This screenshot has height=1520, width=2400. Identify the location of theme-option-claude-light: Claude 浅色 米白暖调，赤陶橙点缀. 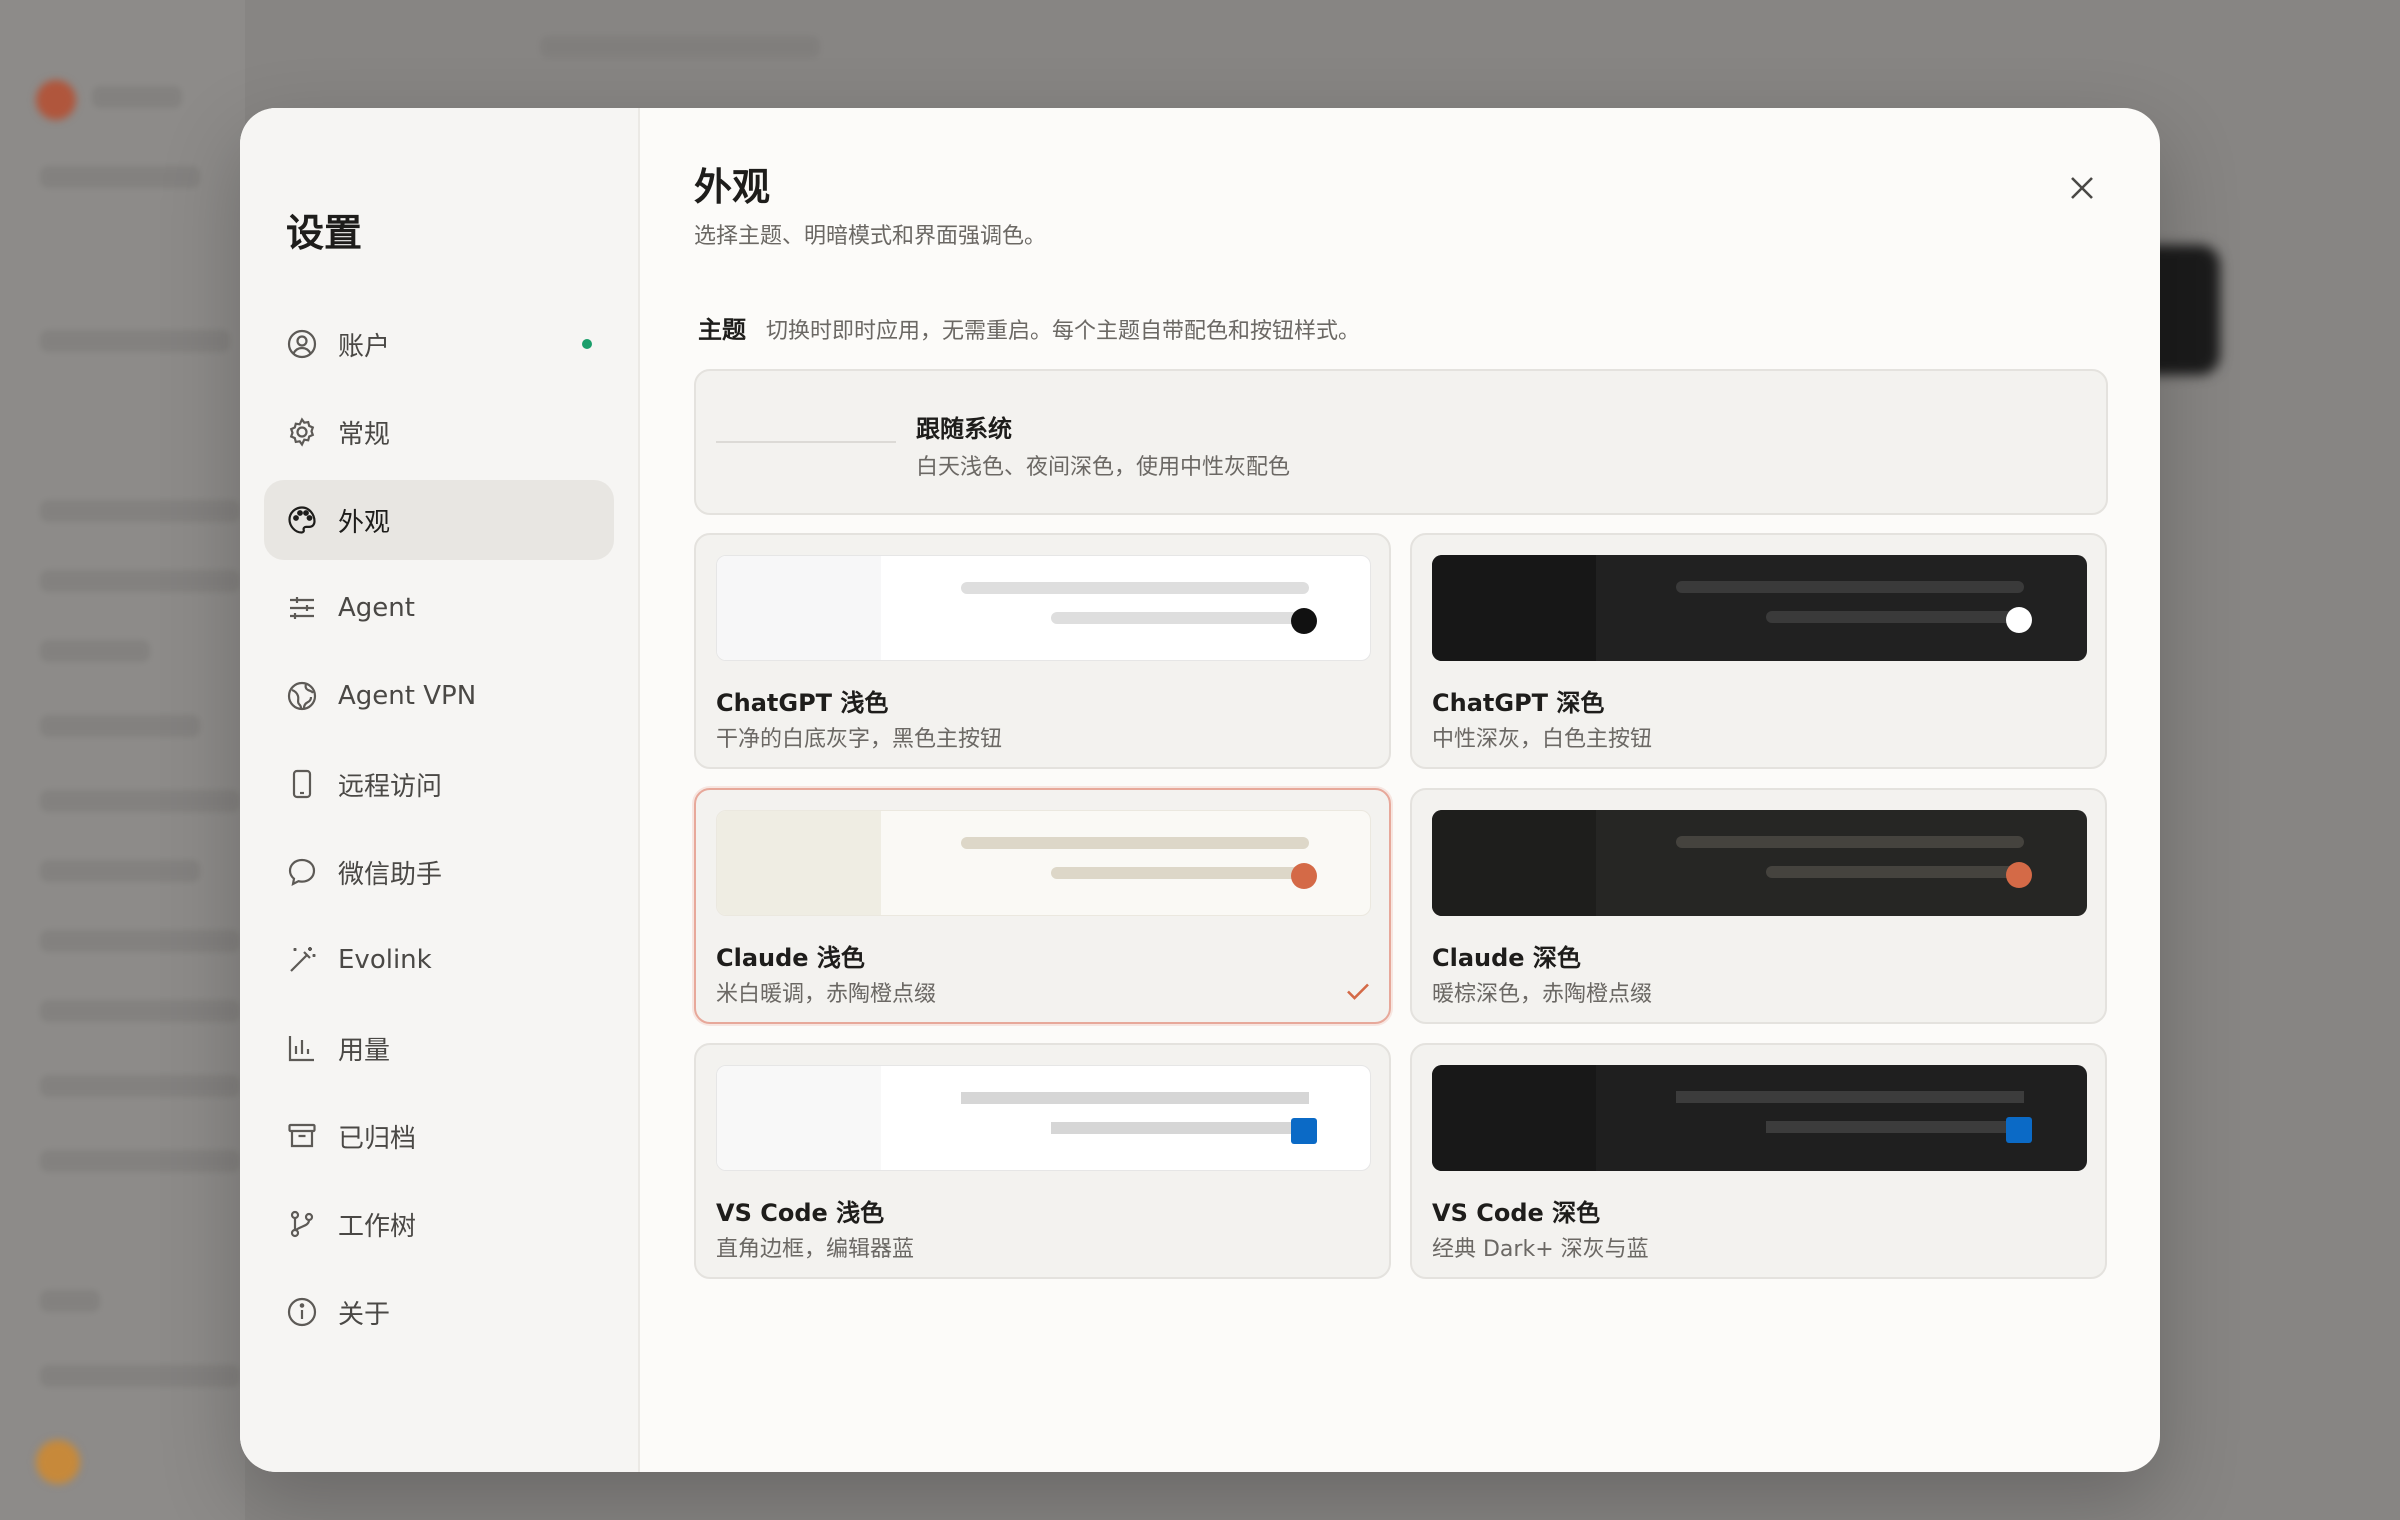
(1042, 906).